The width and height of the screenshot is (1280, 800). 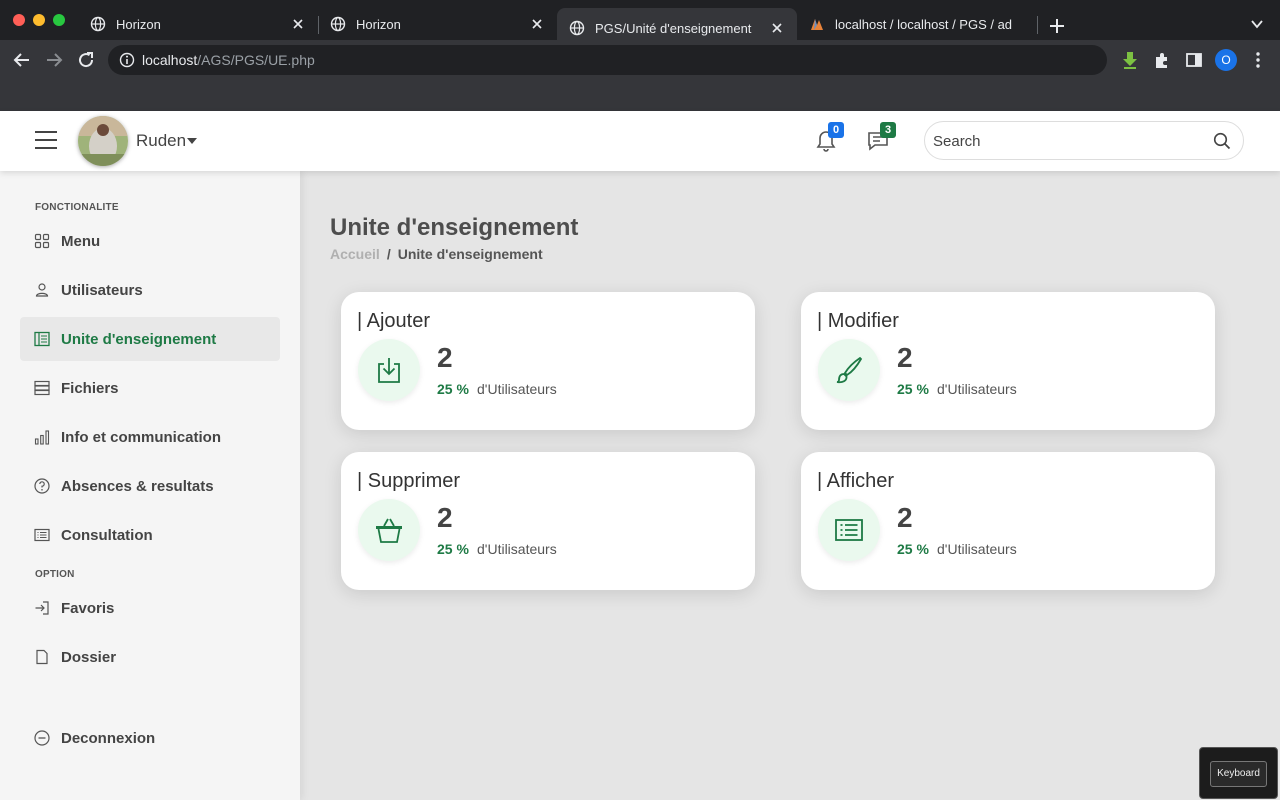 I want to click on sidebar-item-info-communication: Info et communication, so click(x=150, y=437).